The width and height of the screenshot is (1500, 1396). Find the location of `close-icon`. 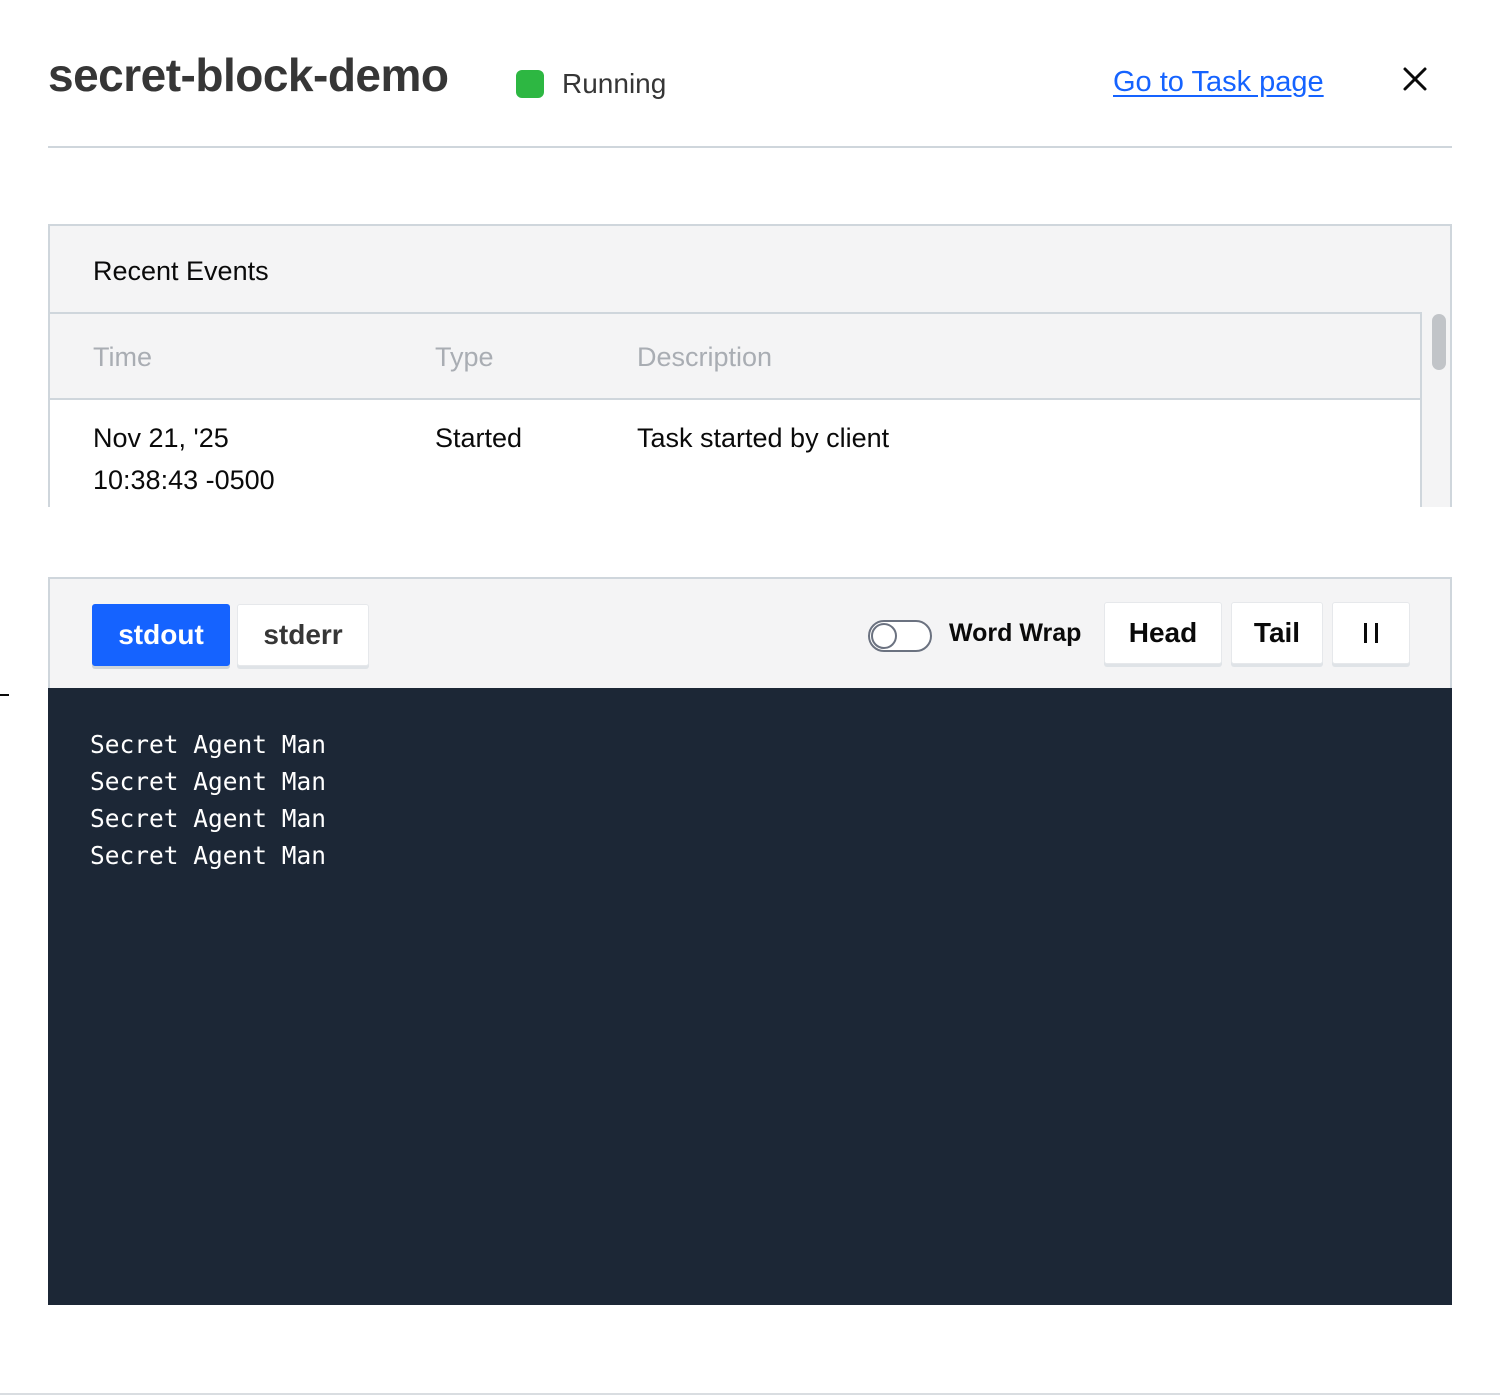

close-icon is located at coordinates (1415, 79).